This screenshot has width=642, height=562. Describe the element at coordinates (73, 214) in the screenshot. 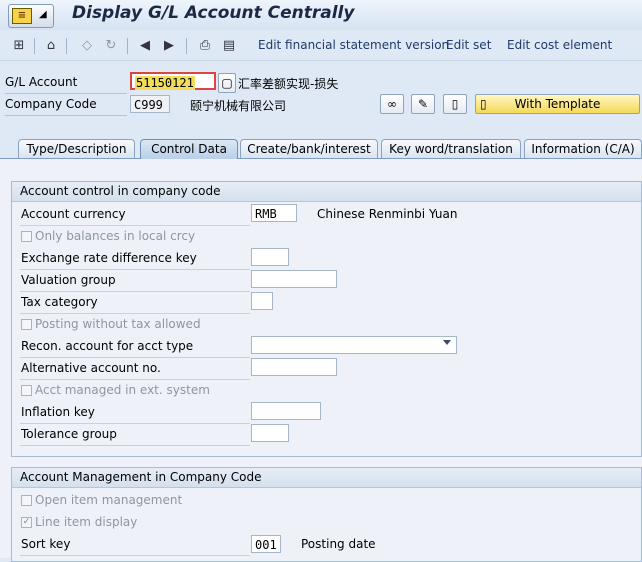

I see `account-currency-label: Account currency` at that location.